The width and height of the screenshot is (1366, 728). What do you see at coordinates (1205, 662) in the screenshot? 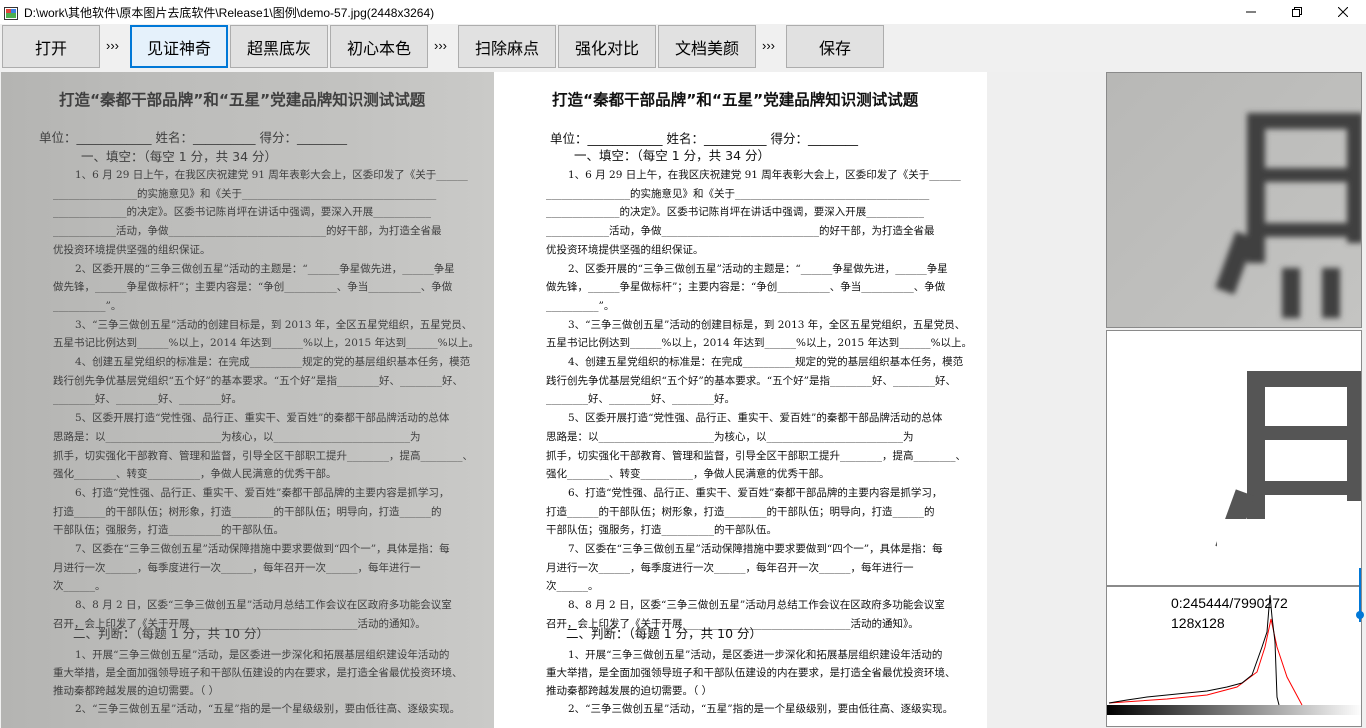
I see `histogram-fit-line` at bounding box center [1205, 662].